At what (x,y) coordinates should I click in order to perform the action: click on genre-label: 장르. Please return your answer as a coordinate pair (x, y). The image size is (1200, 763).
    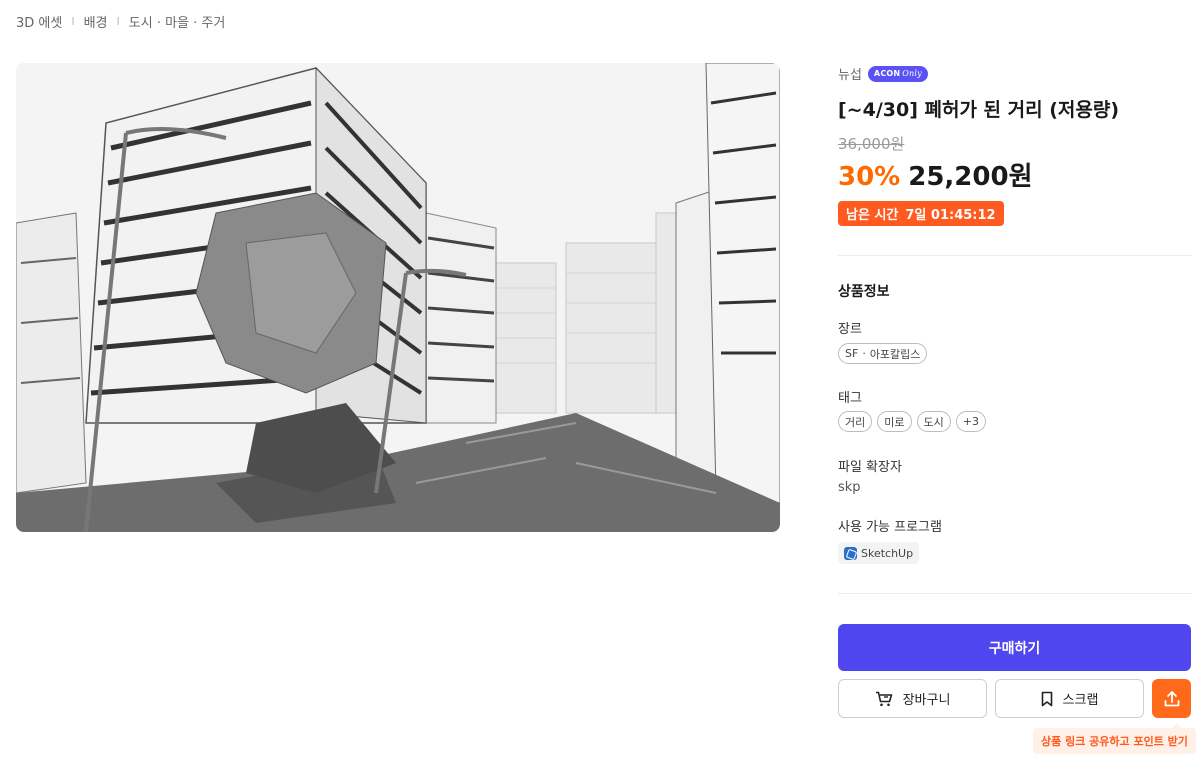
    Looking at the image, I should click on (850, 329).